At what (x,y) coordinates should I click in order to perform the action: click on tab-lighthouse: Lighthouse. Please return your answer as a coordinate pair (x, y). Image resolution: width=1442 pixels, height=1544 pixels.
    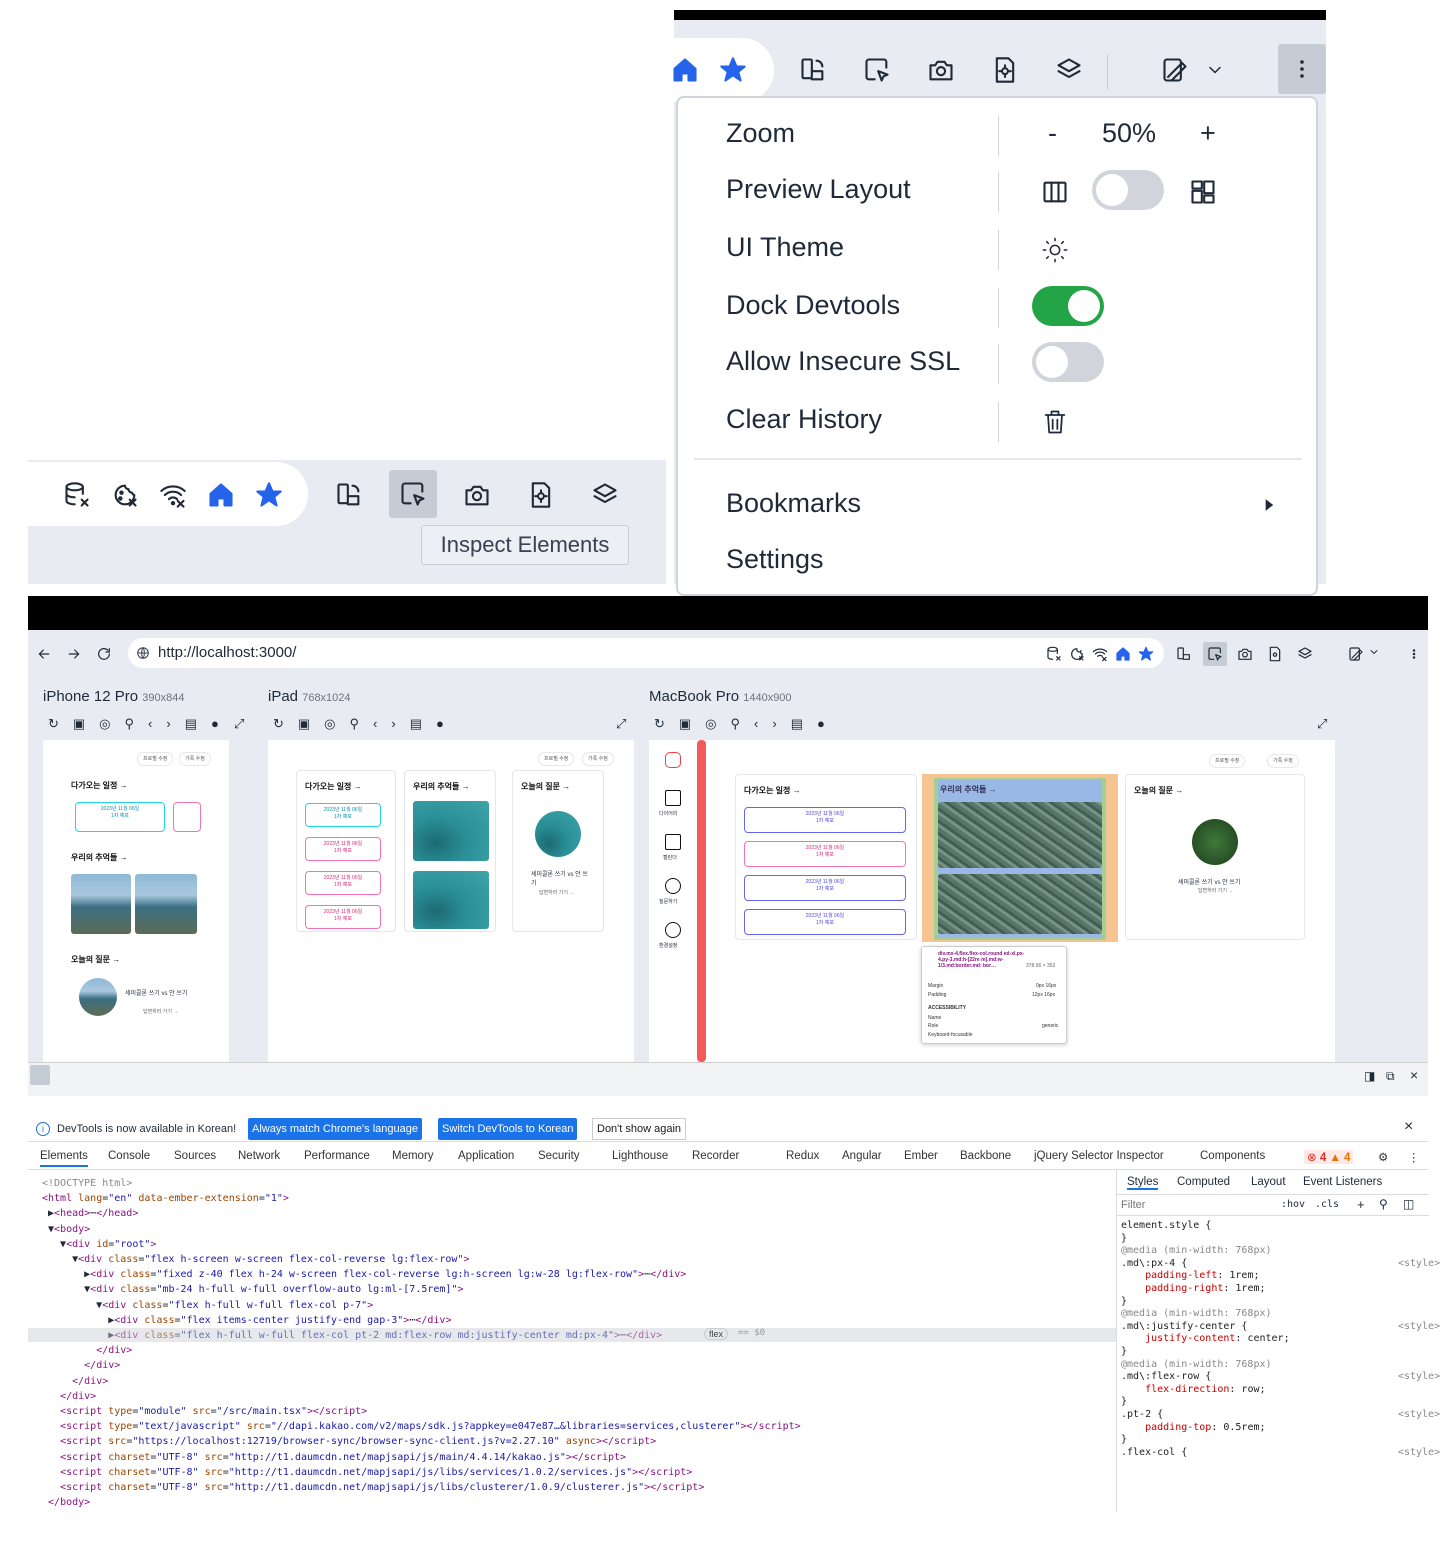
    Looking at the image, I should click on (640, 1156).